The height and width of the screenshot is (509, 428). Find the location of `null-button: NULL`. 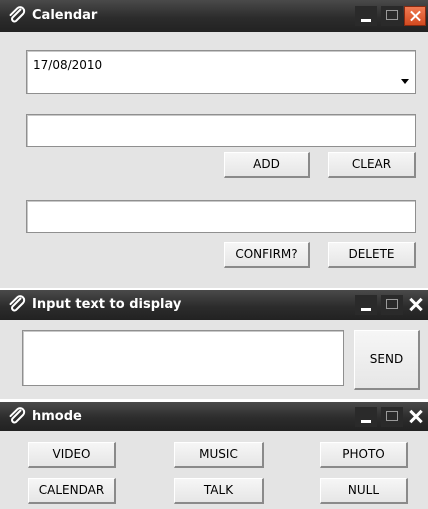

null-button: NULL is located at coordinates (364, 491).